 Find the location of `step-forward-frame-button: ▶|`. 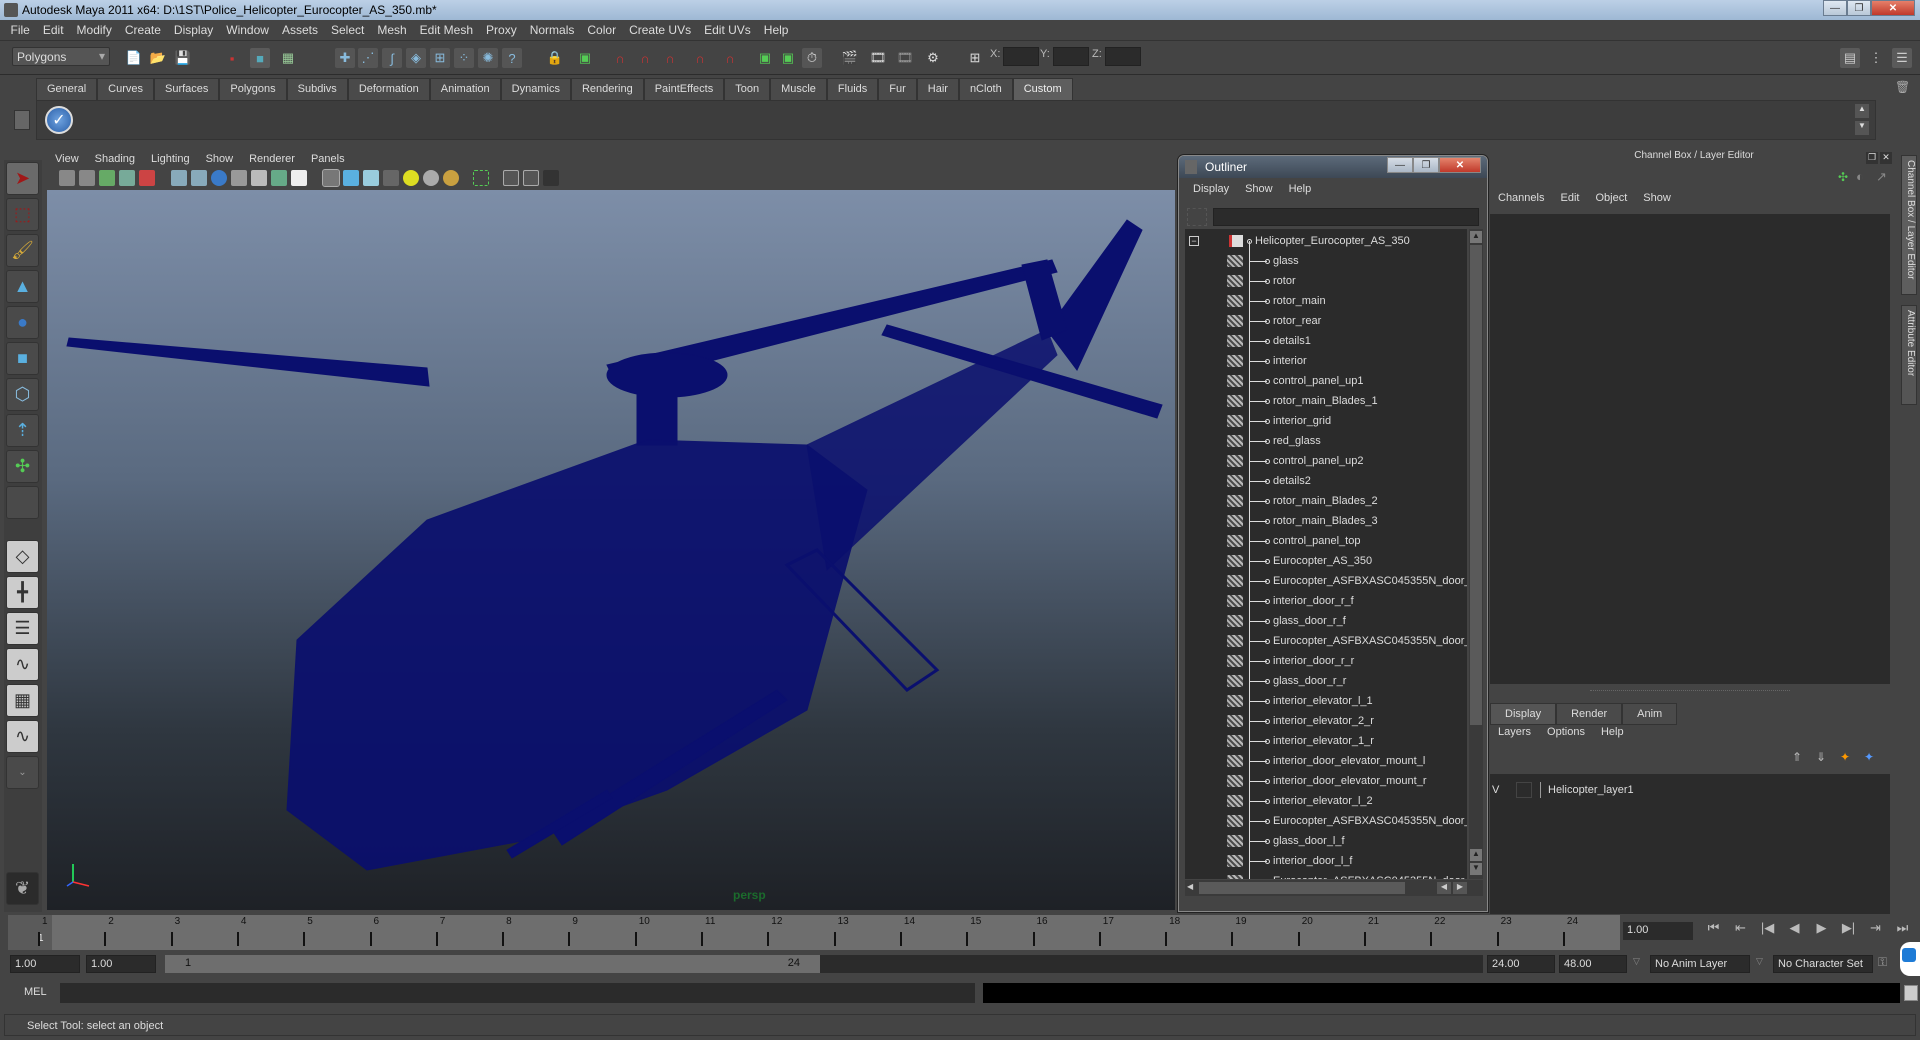

step-forward-frame-button: ▶| is located at coordinates (1848, 931).